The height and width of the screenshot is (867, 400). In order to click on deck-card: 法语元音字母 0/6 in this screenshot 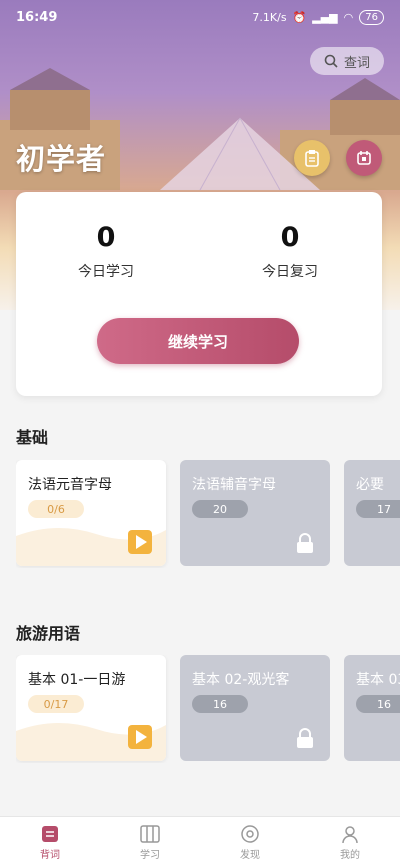, I will do `click(91, 513)`.